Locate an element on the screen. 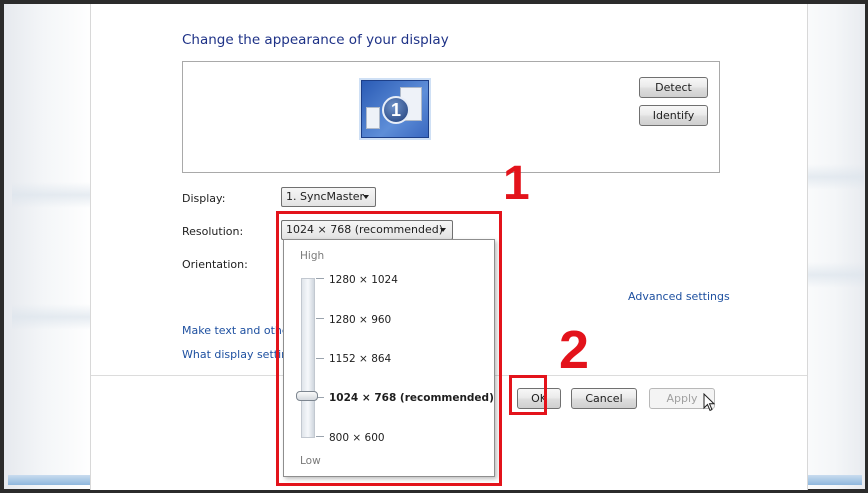  resolution-label: Resolution: is located at coordinates (213, 231).